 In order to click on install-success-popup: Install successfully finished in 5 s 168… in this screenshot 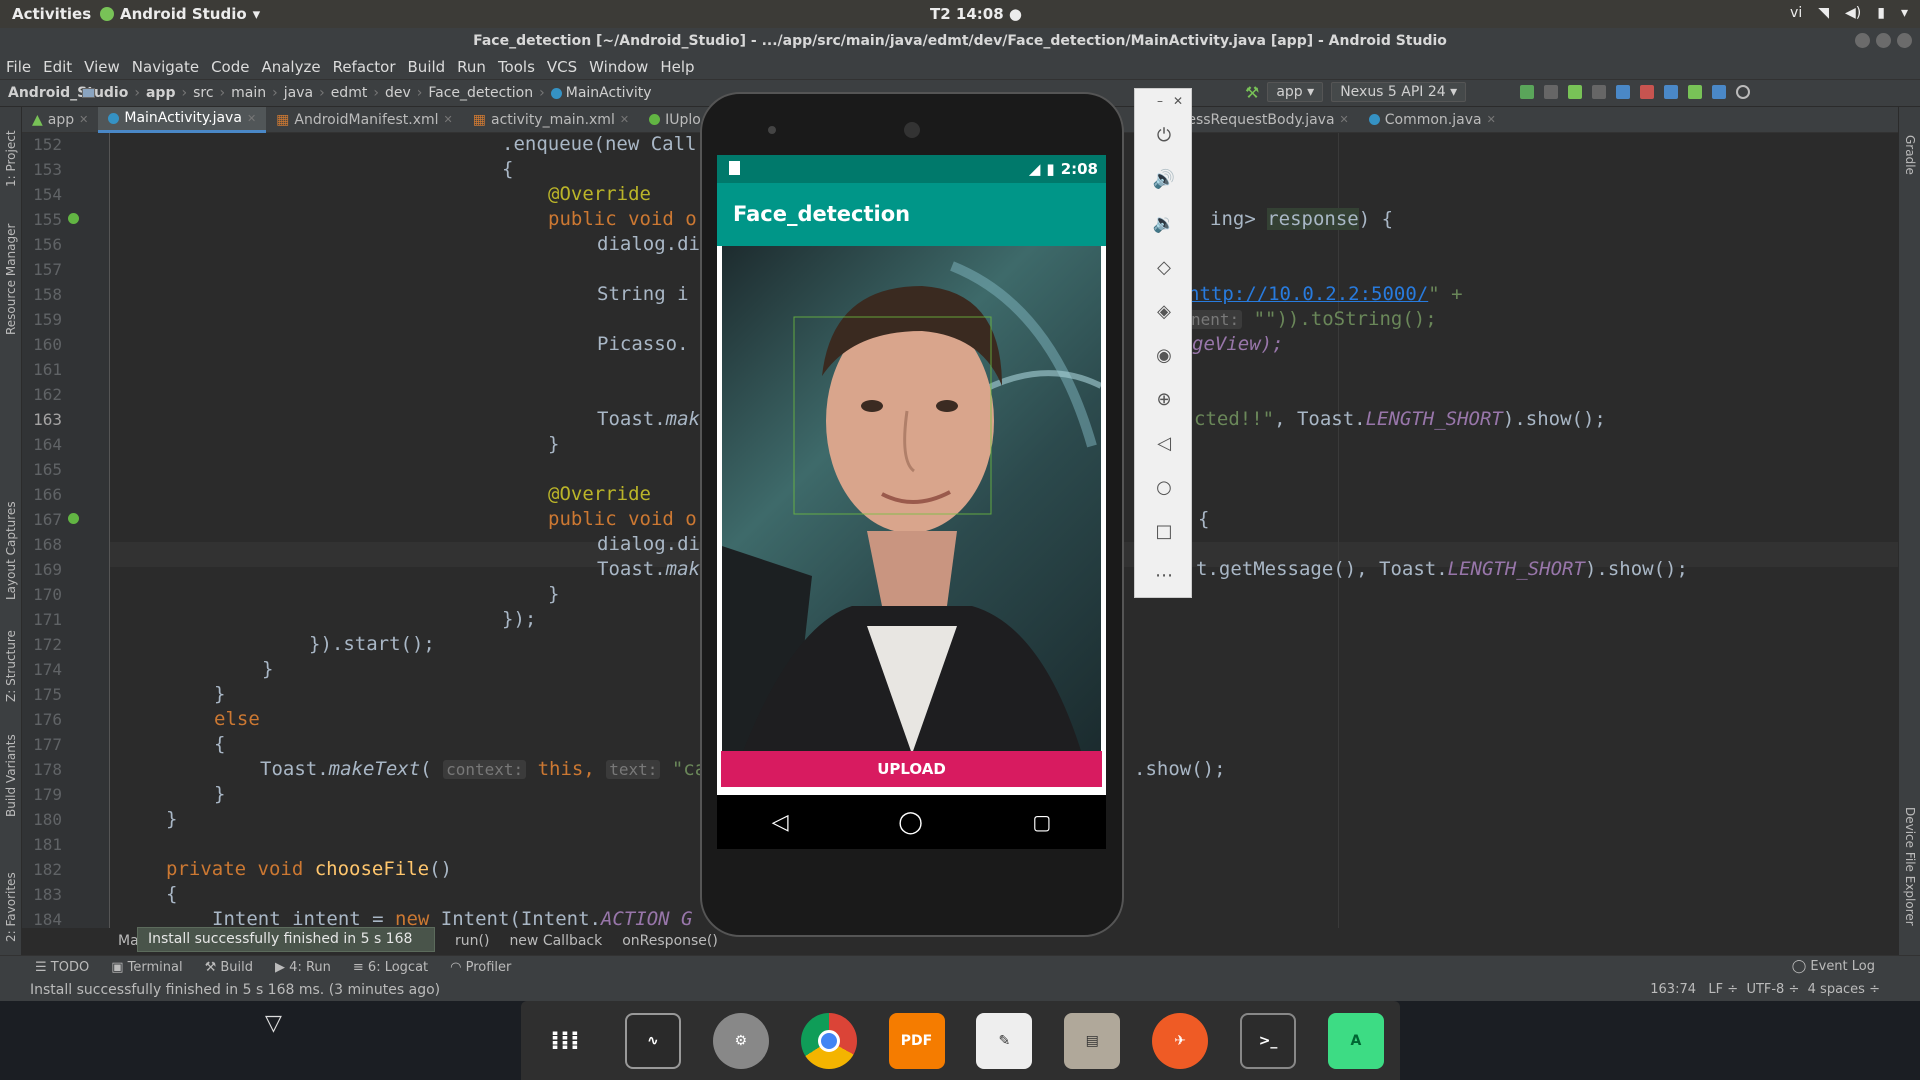, I will do `click(286, 948)`.